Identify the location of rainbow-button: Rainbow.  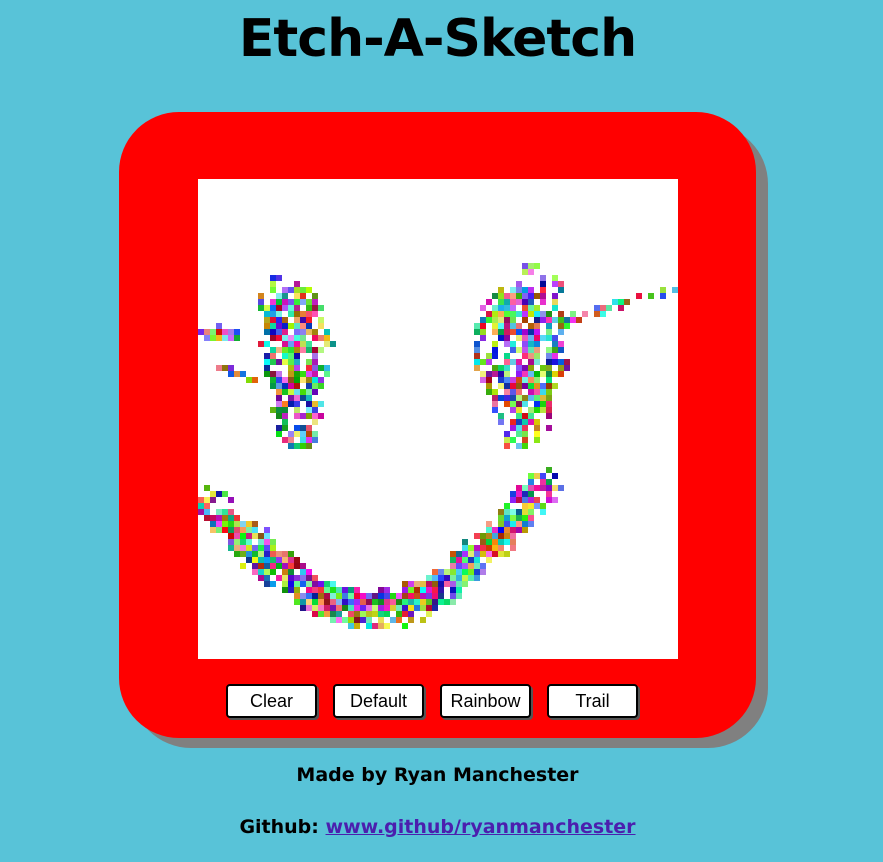
(485, 701).